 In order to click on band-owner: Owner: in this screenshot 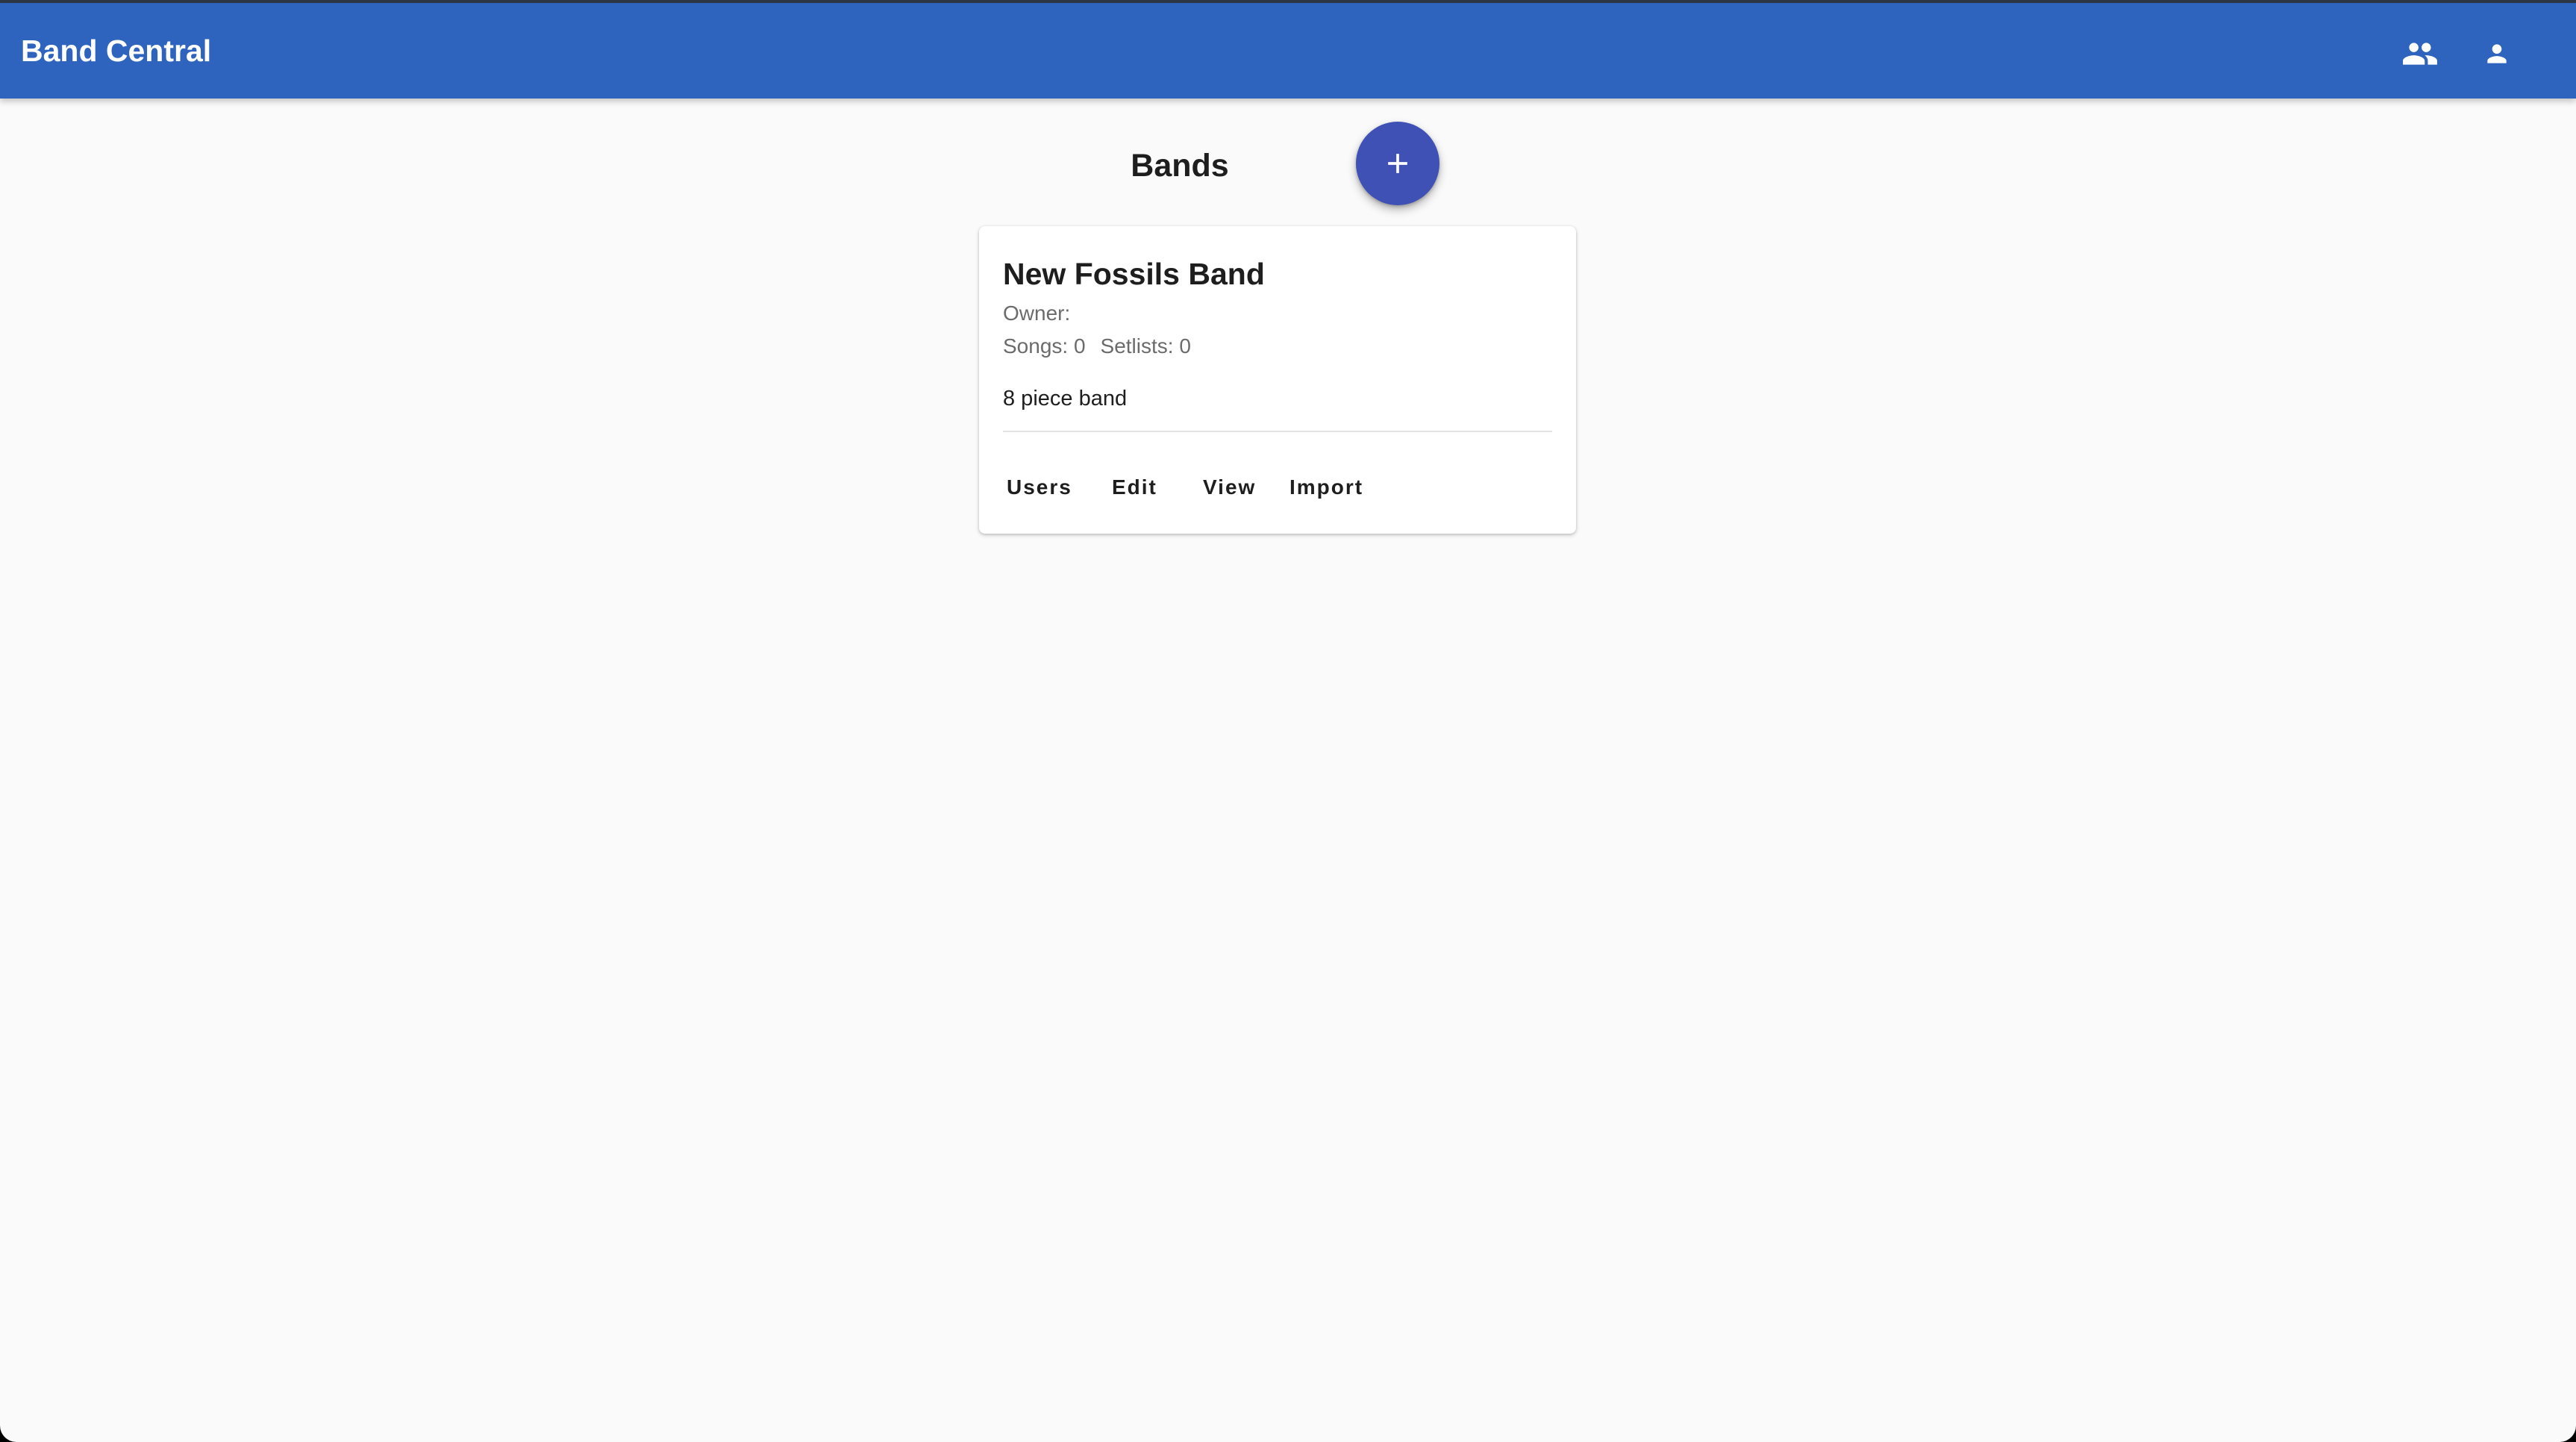, I will do `click(1037, 313)`.